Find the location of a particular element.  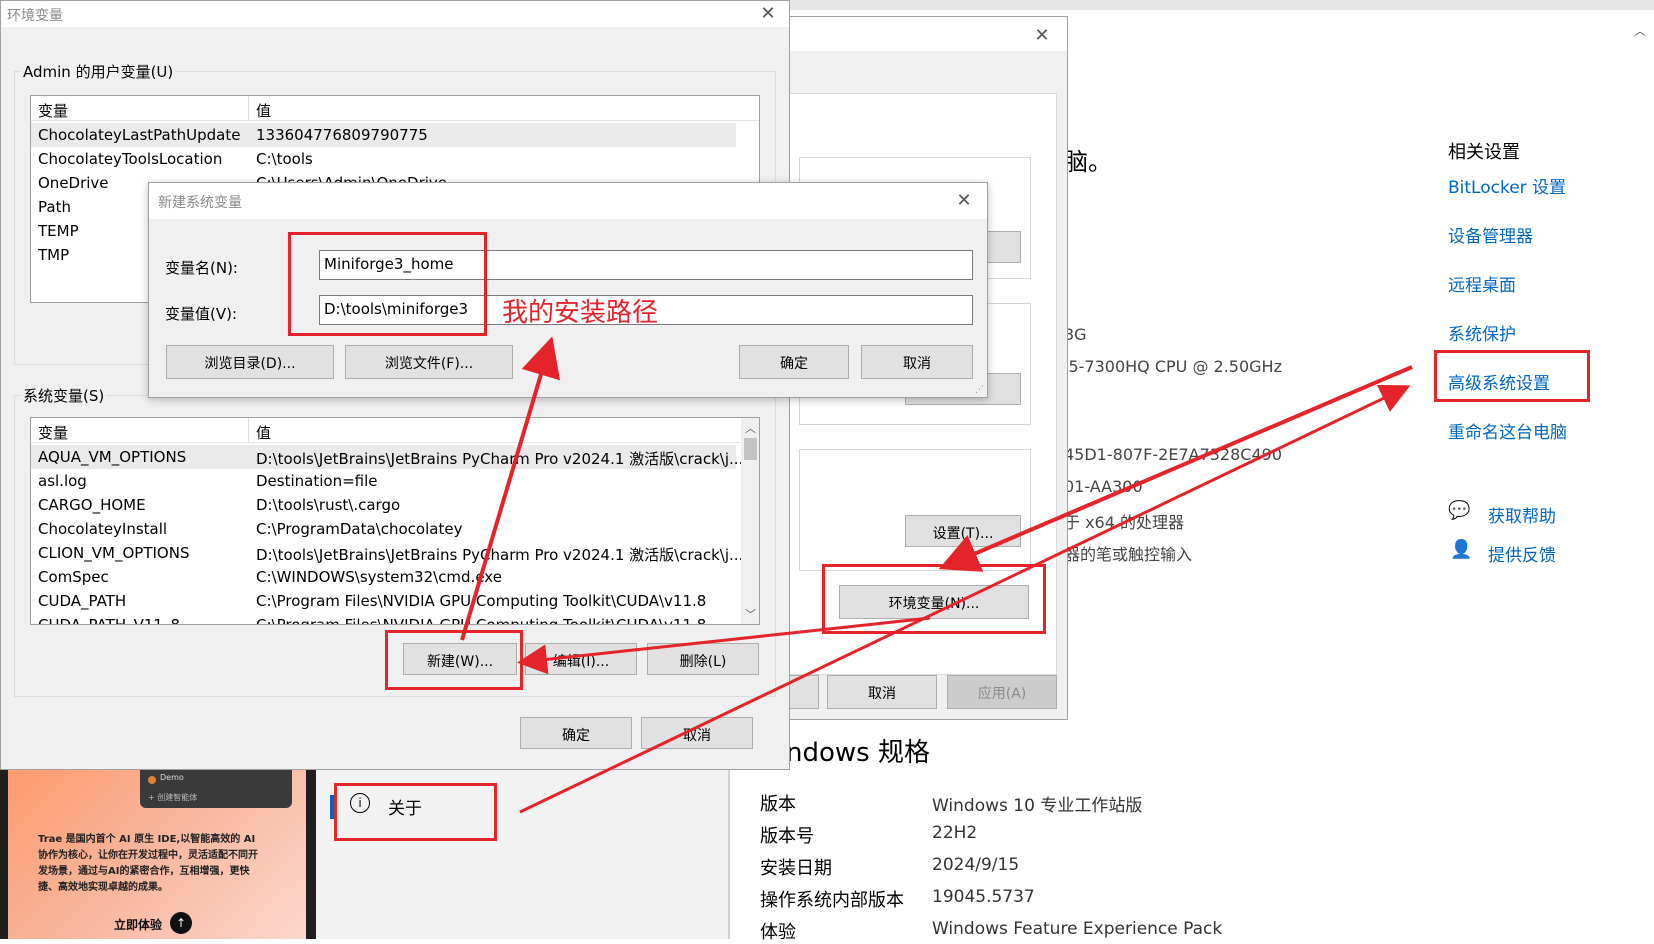

table-row: CARGO_HOME D:\tools\rust\.cargo is located at coordinates (383, 505).